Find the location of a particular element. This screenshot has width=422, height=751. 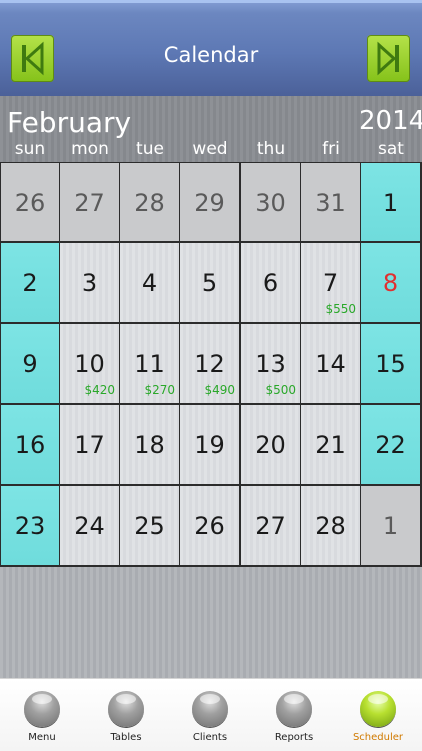

clients-ball-icon is located at coordinates (210, 709).